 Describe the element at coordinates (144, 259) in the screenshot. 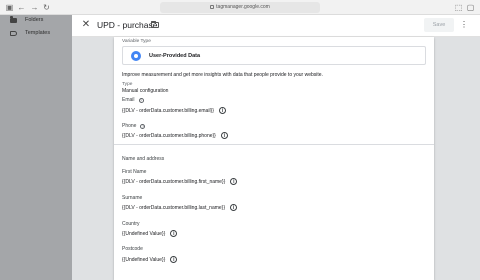

I see `postcode-value: {{Undefined Value}}` at that location.